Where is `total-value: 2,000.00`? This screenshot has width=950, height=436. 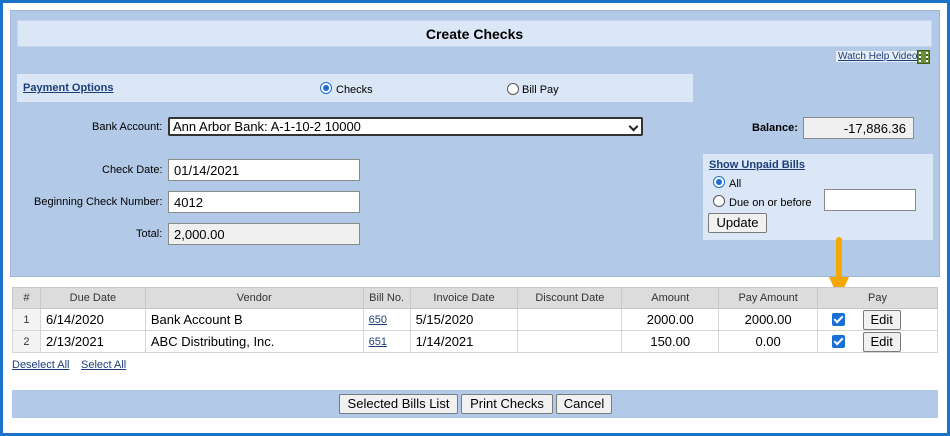 total-value: 2,000.00 is located at coordinates (264, 234).